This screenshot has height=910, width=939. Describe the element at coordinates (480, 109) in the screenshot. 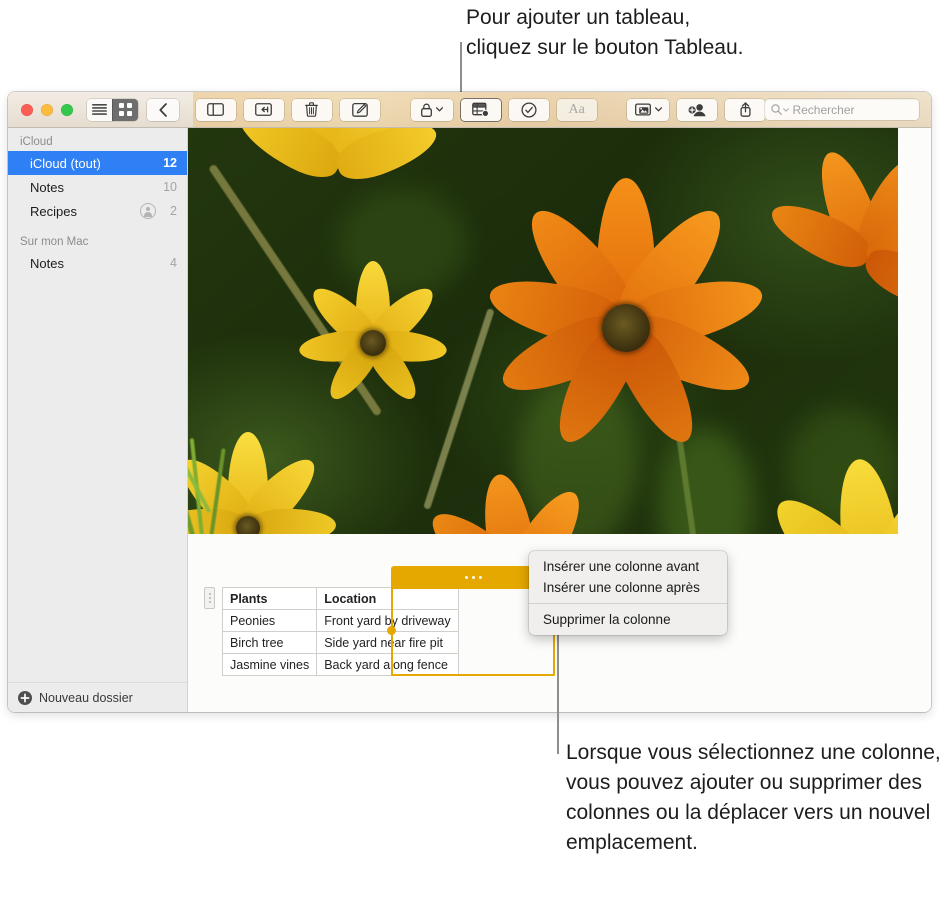

I see `table-button` at that location.